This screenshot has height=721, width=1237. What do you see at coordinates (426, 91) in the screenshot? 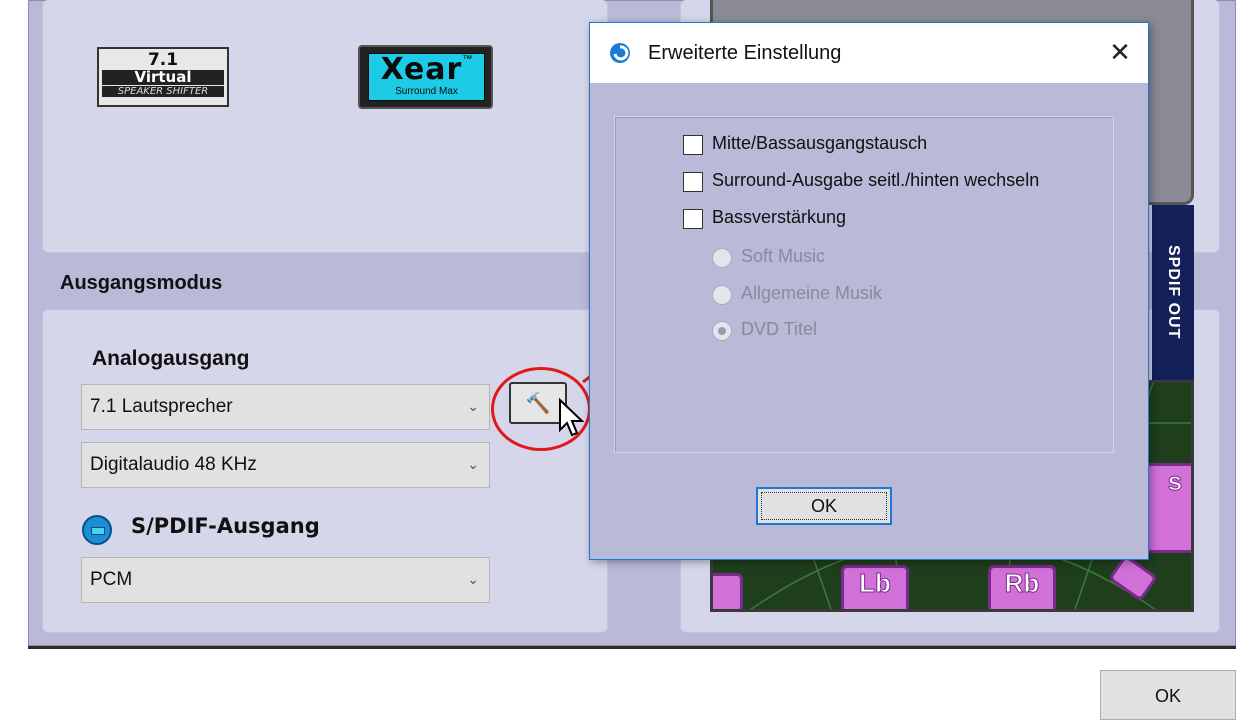
I see `logo-sub: Surround Max` at bounding box center [426, 91].